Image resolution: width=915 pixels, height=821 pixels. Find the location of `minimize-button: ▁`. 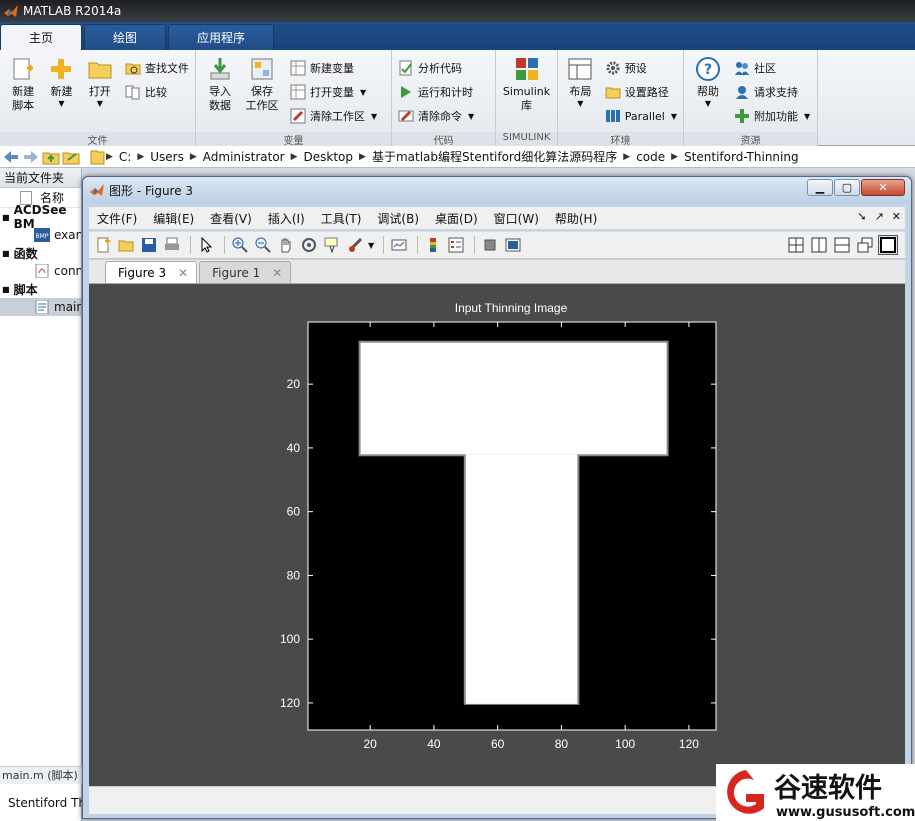

minimize-button: ▁ is located at coordinates (820, 187).